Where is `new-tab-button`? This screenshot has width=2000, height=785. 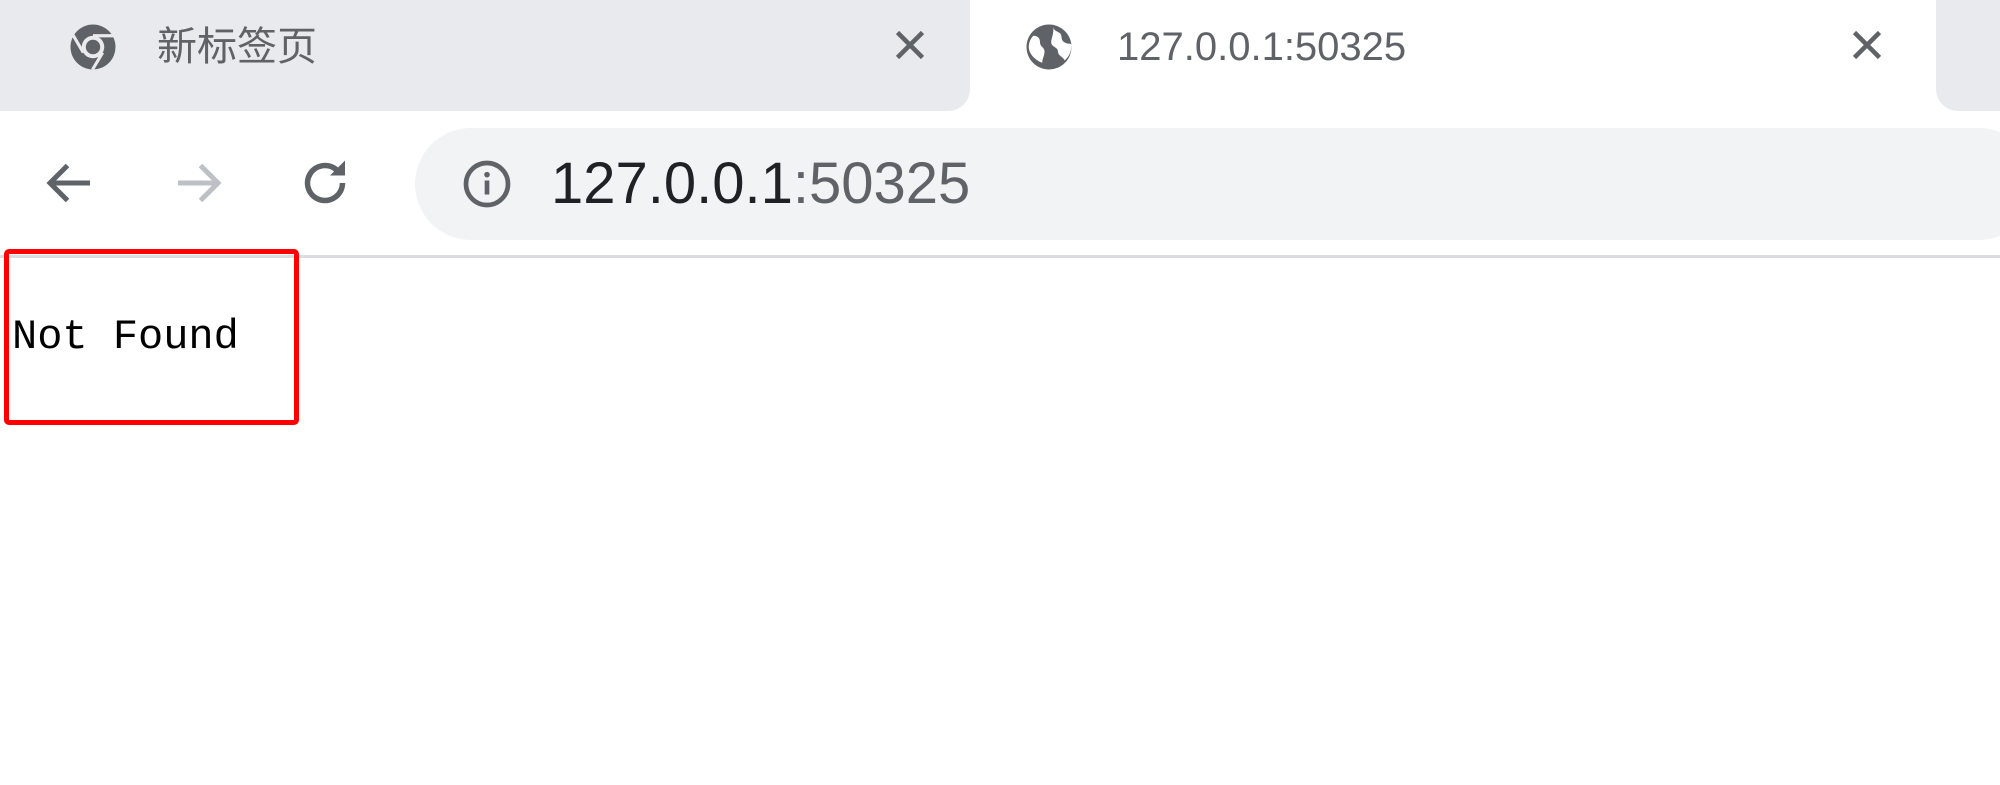
new-tab-button is located at coordinates (1968, 55).